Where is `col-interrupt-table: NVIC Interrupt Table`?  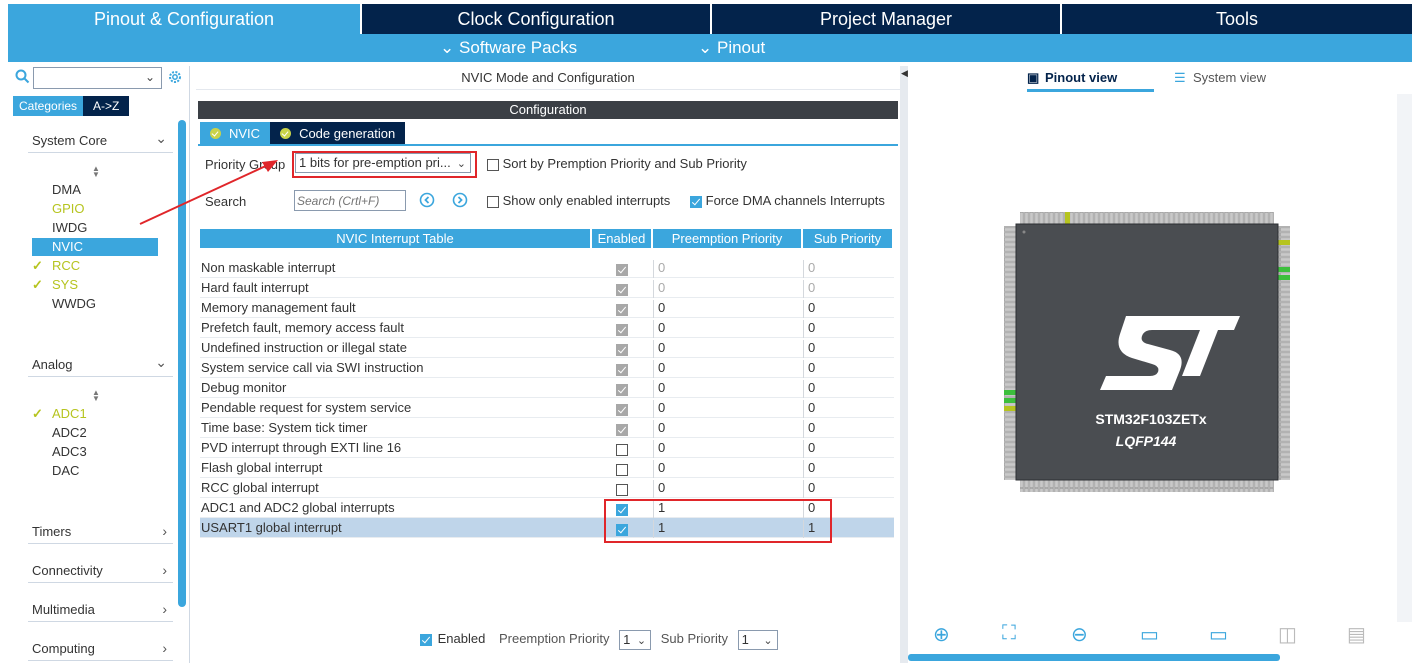 col-interrupt-table: NVIC Interrupt Table is located at coordinates (395, 238).